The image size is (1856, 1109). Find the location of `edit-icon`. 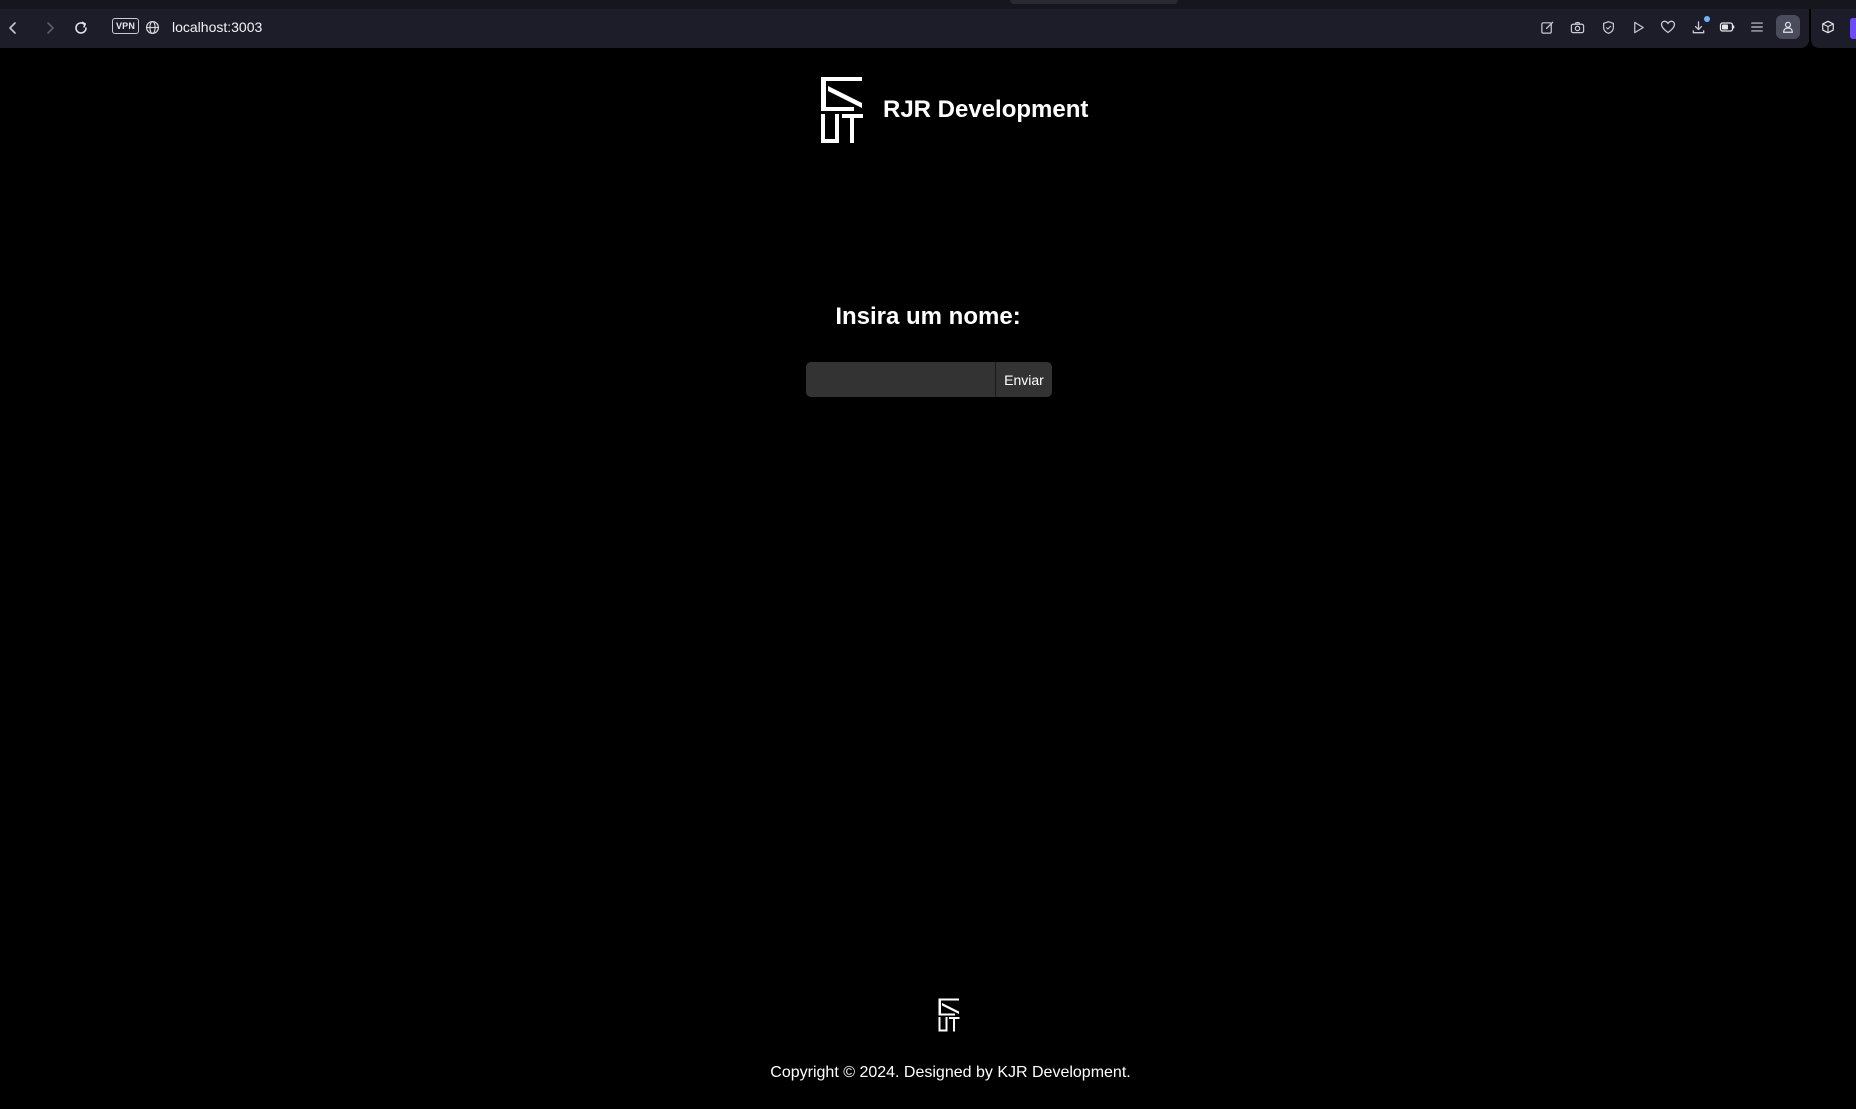

edit-icon is located at coordinates (1547, 27).